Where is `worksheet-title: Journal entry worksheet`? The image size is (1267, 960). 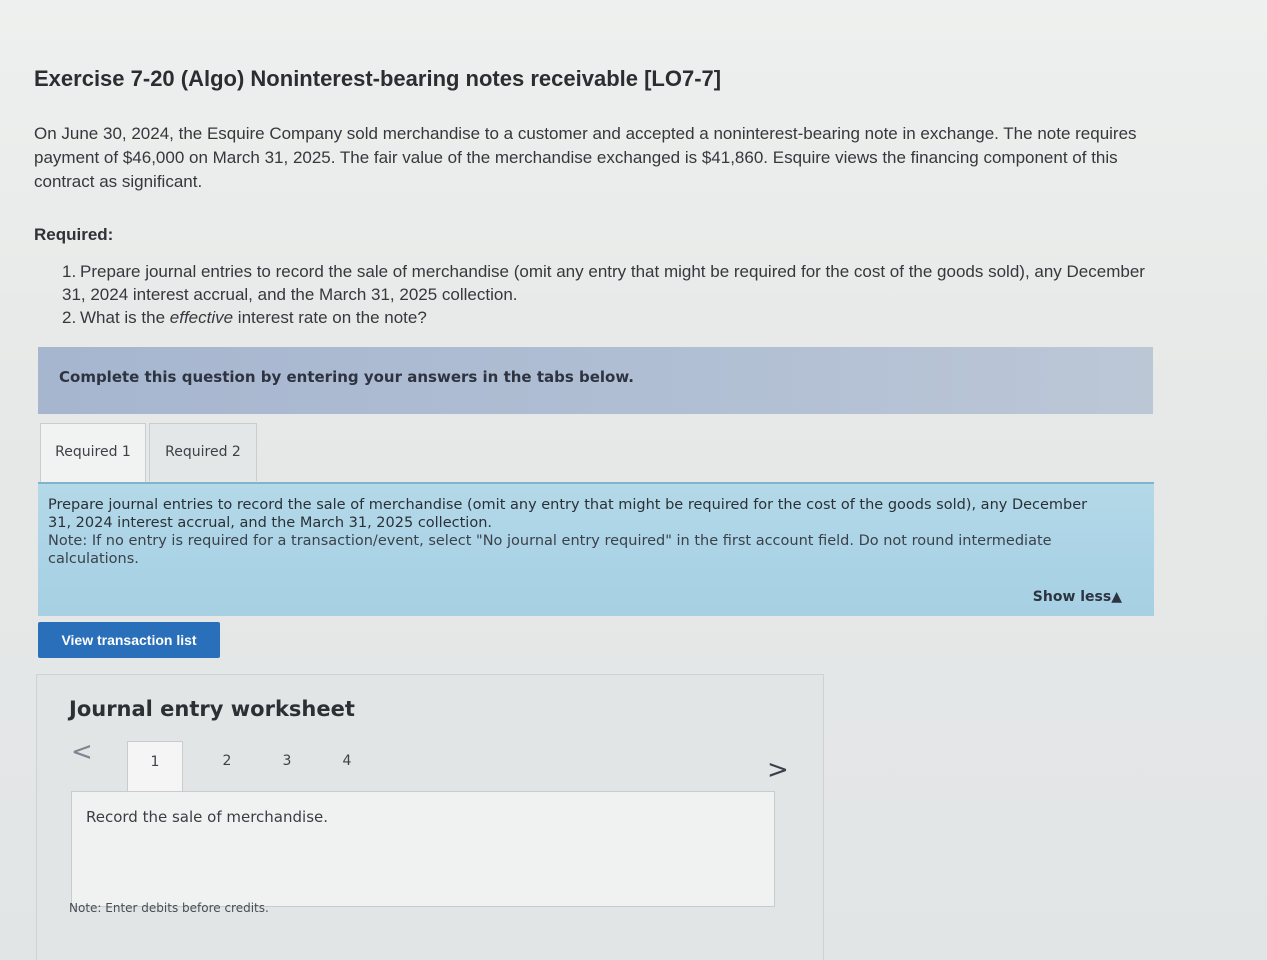 worksheet-title: Journal entry worksheet is located at coordinates (212, 709).